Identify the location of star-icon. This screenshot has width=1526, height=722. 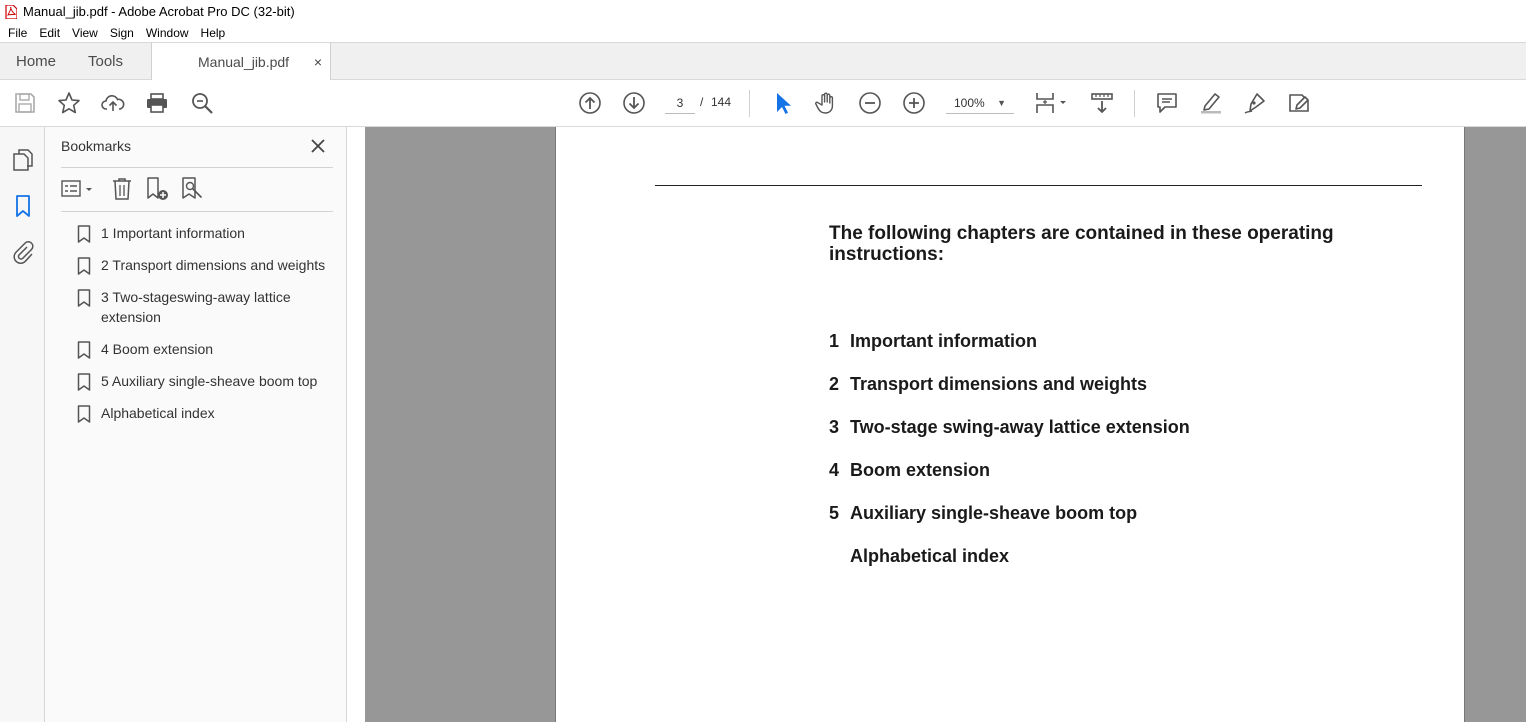
(69, 103).